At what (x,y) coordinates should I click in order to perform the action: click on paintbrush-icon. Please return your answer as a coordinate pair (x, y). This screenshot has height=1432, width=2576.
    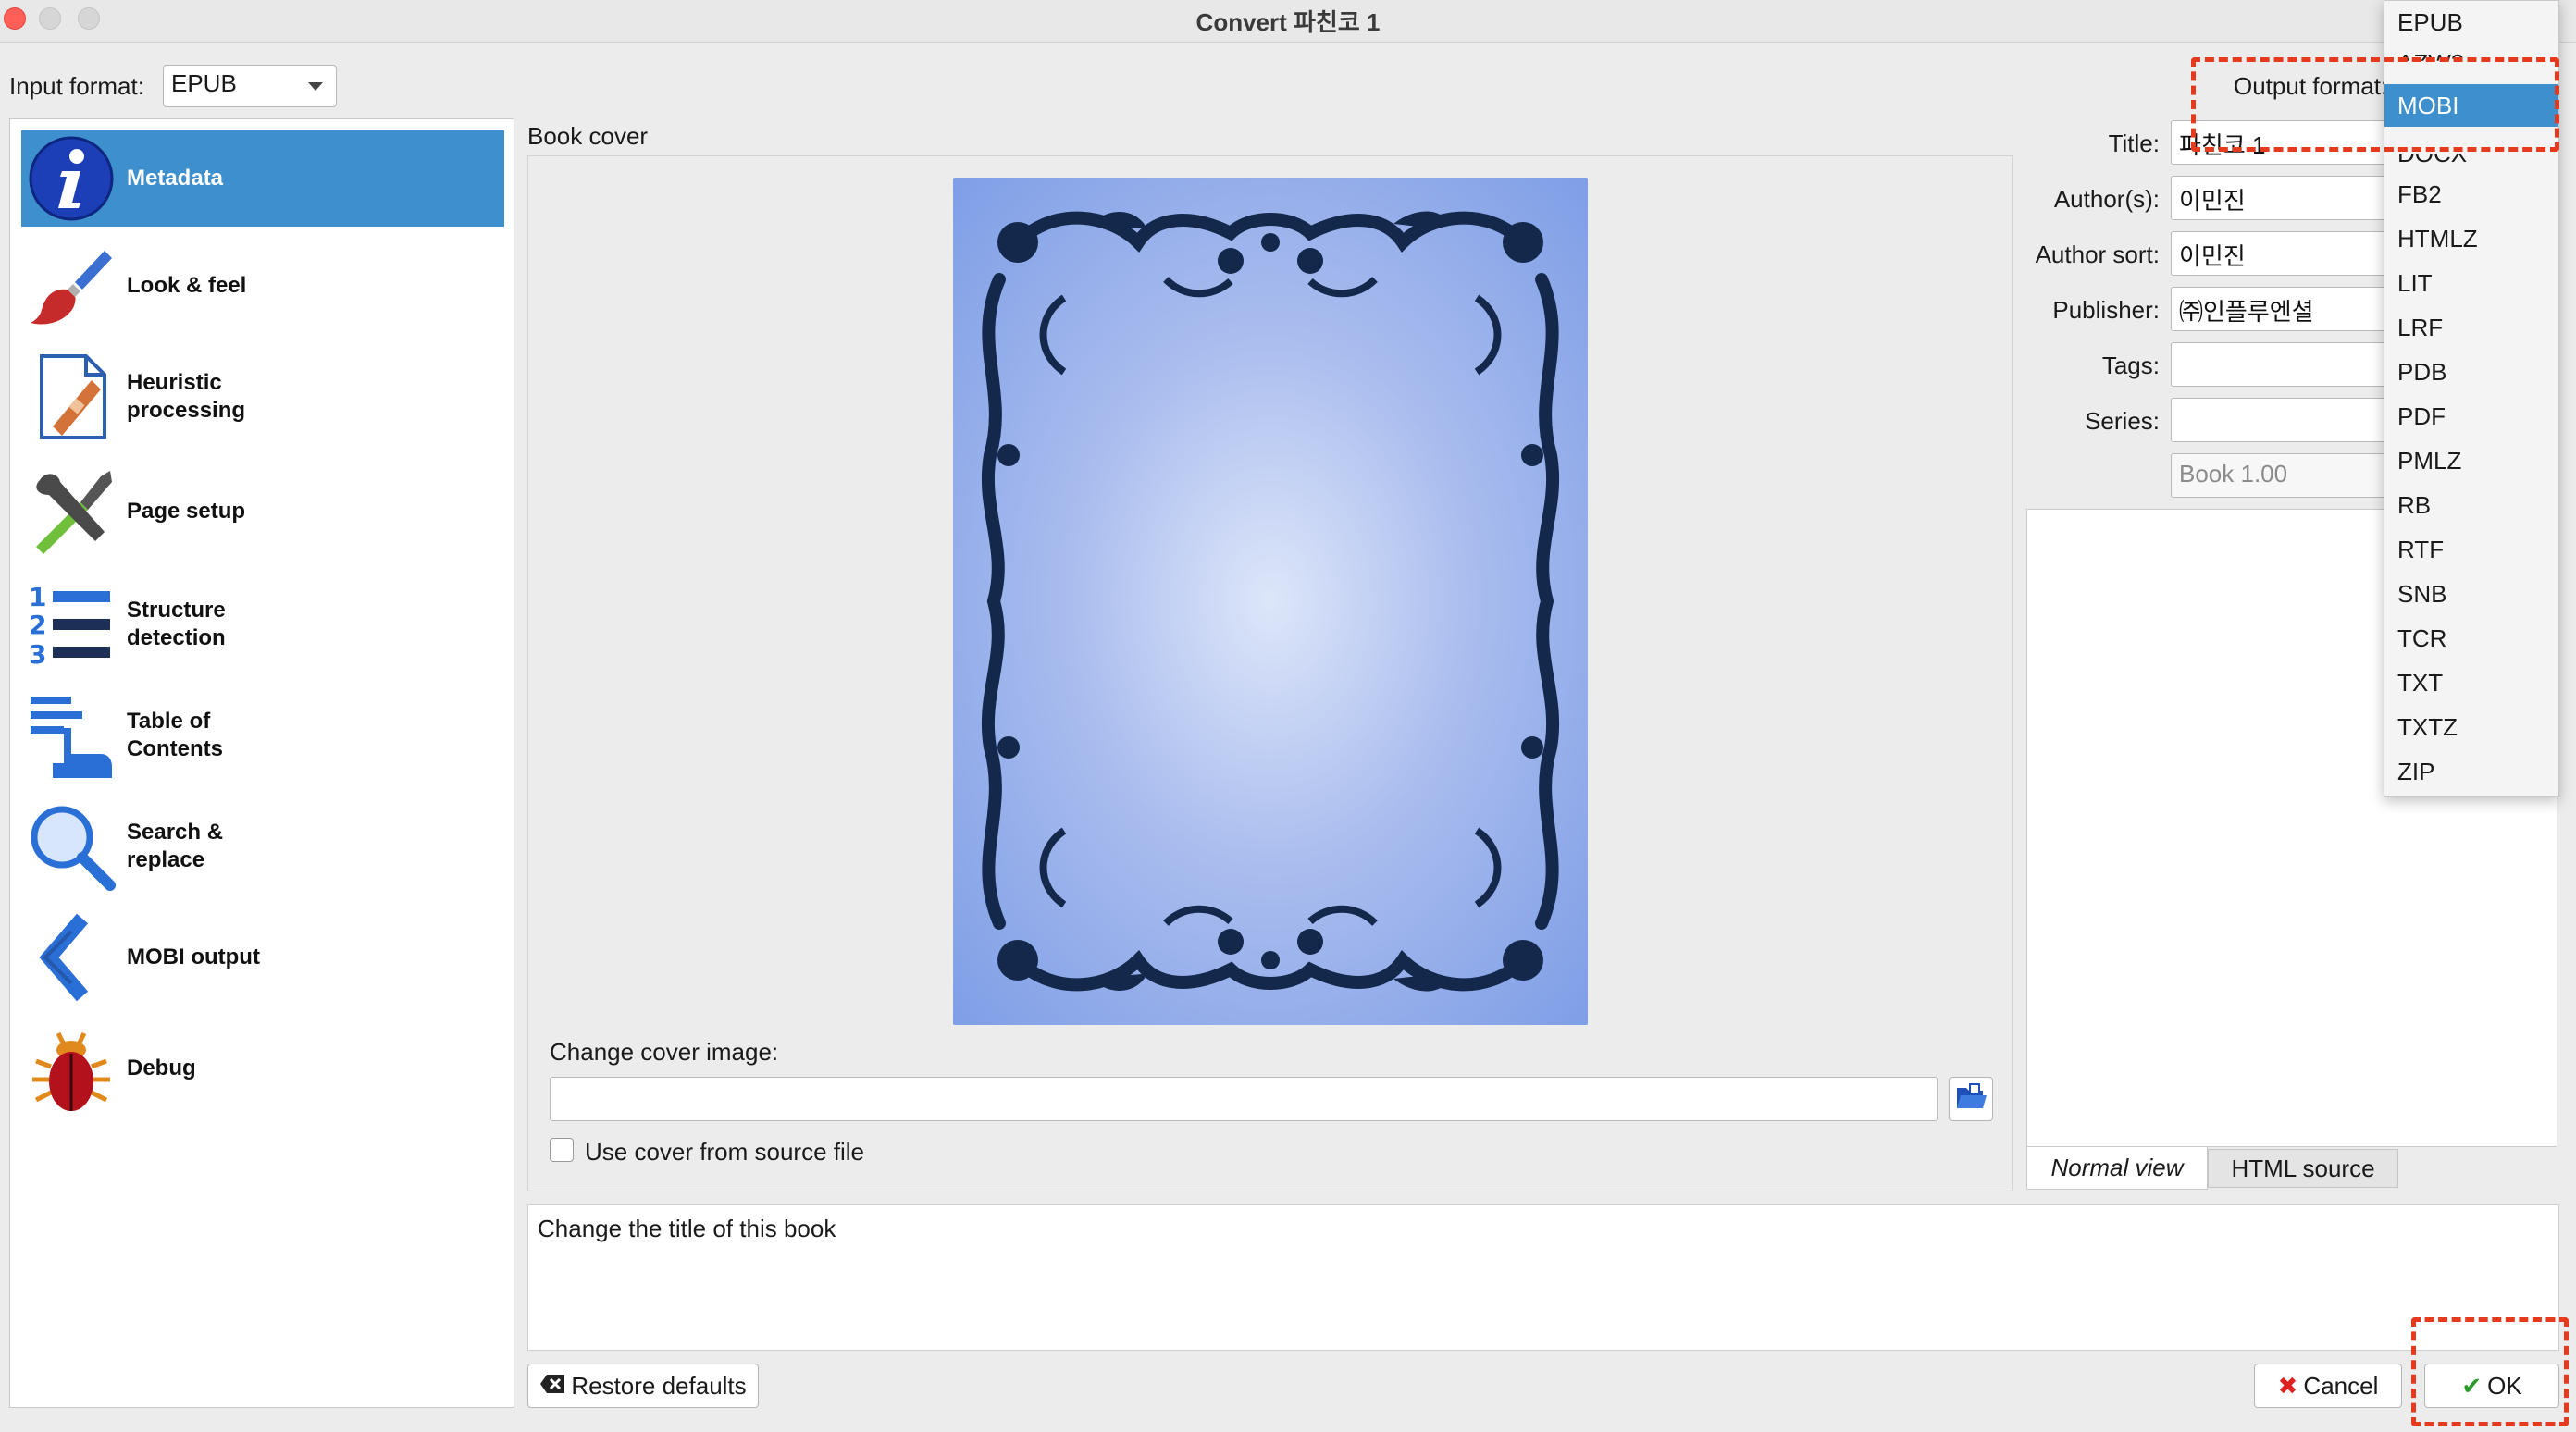
    Looking at the image, I should click on (71, 286).